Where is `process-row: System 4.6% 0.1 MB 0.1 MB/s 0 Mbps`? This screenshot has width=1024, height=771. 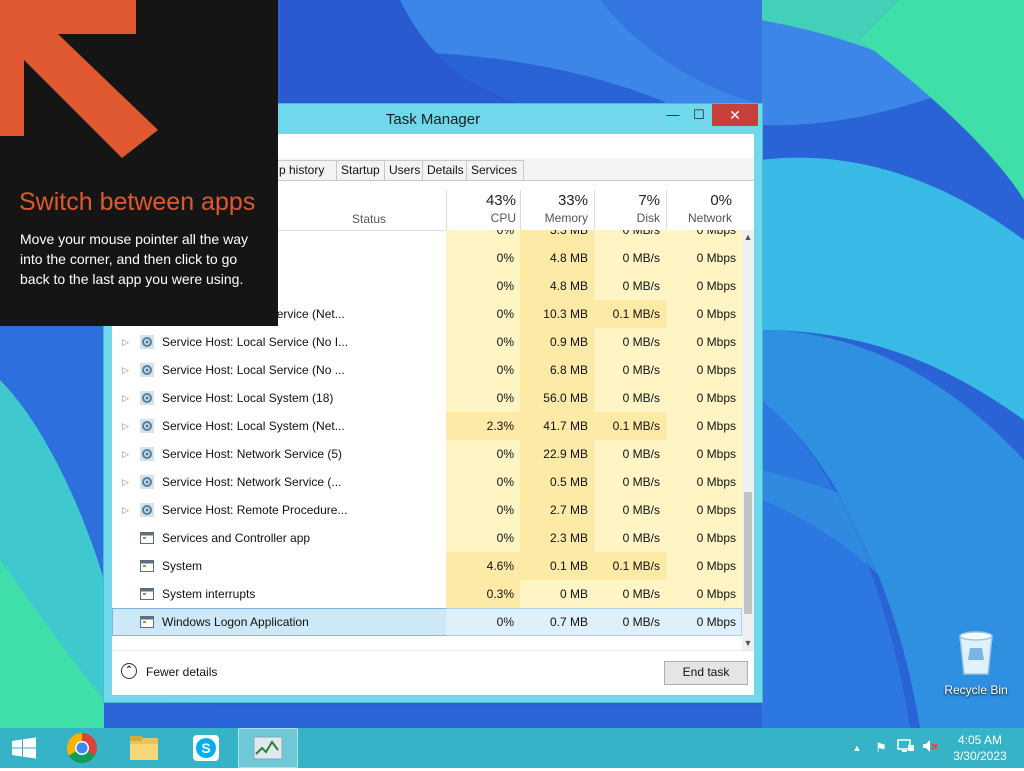 process-row: System 4.6% 0.1 MB 0.1 MB/s 0 Mbps is located at coordinates (427, 566).